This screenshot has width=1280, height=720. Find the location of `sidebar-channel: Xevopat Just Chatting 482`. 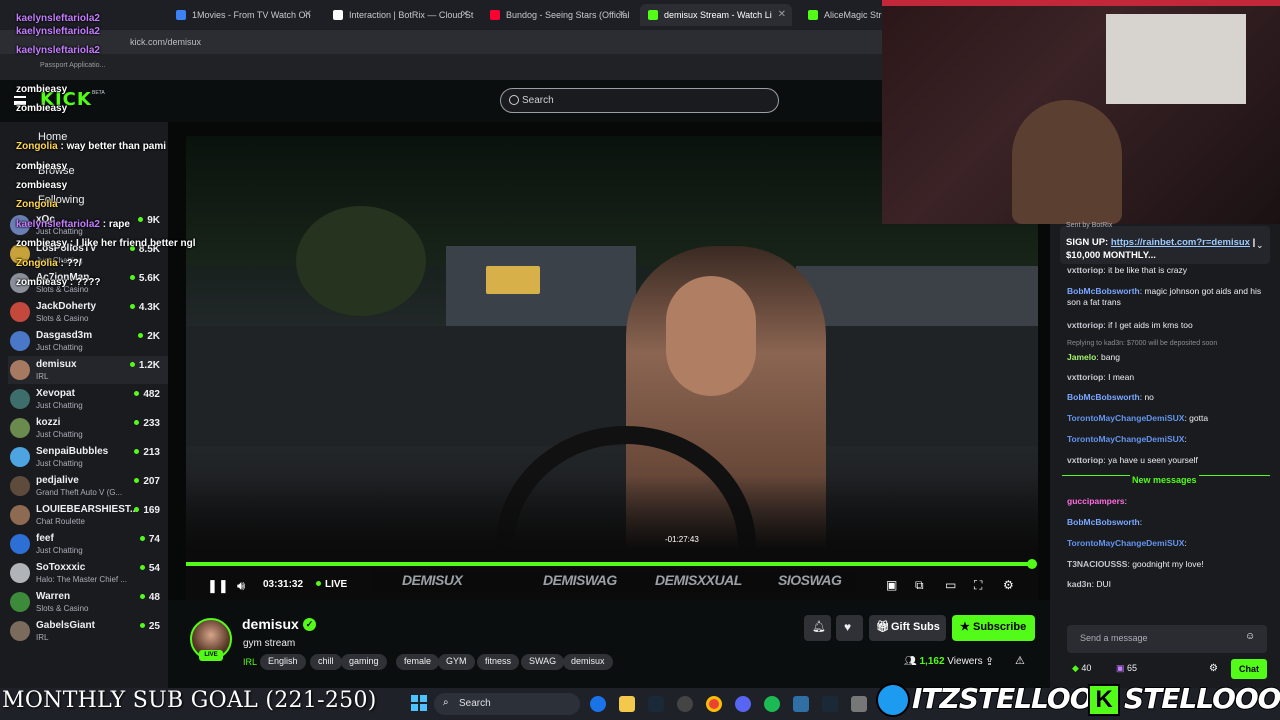

sidebar-channel: Xevopat Just Chatting 482 is located at coordinates (88, 399).